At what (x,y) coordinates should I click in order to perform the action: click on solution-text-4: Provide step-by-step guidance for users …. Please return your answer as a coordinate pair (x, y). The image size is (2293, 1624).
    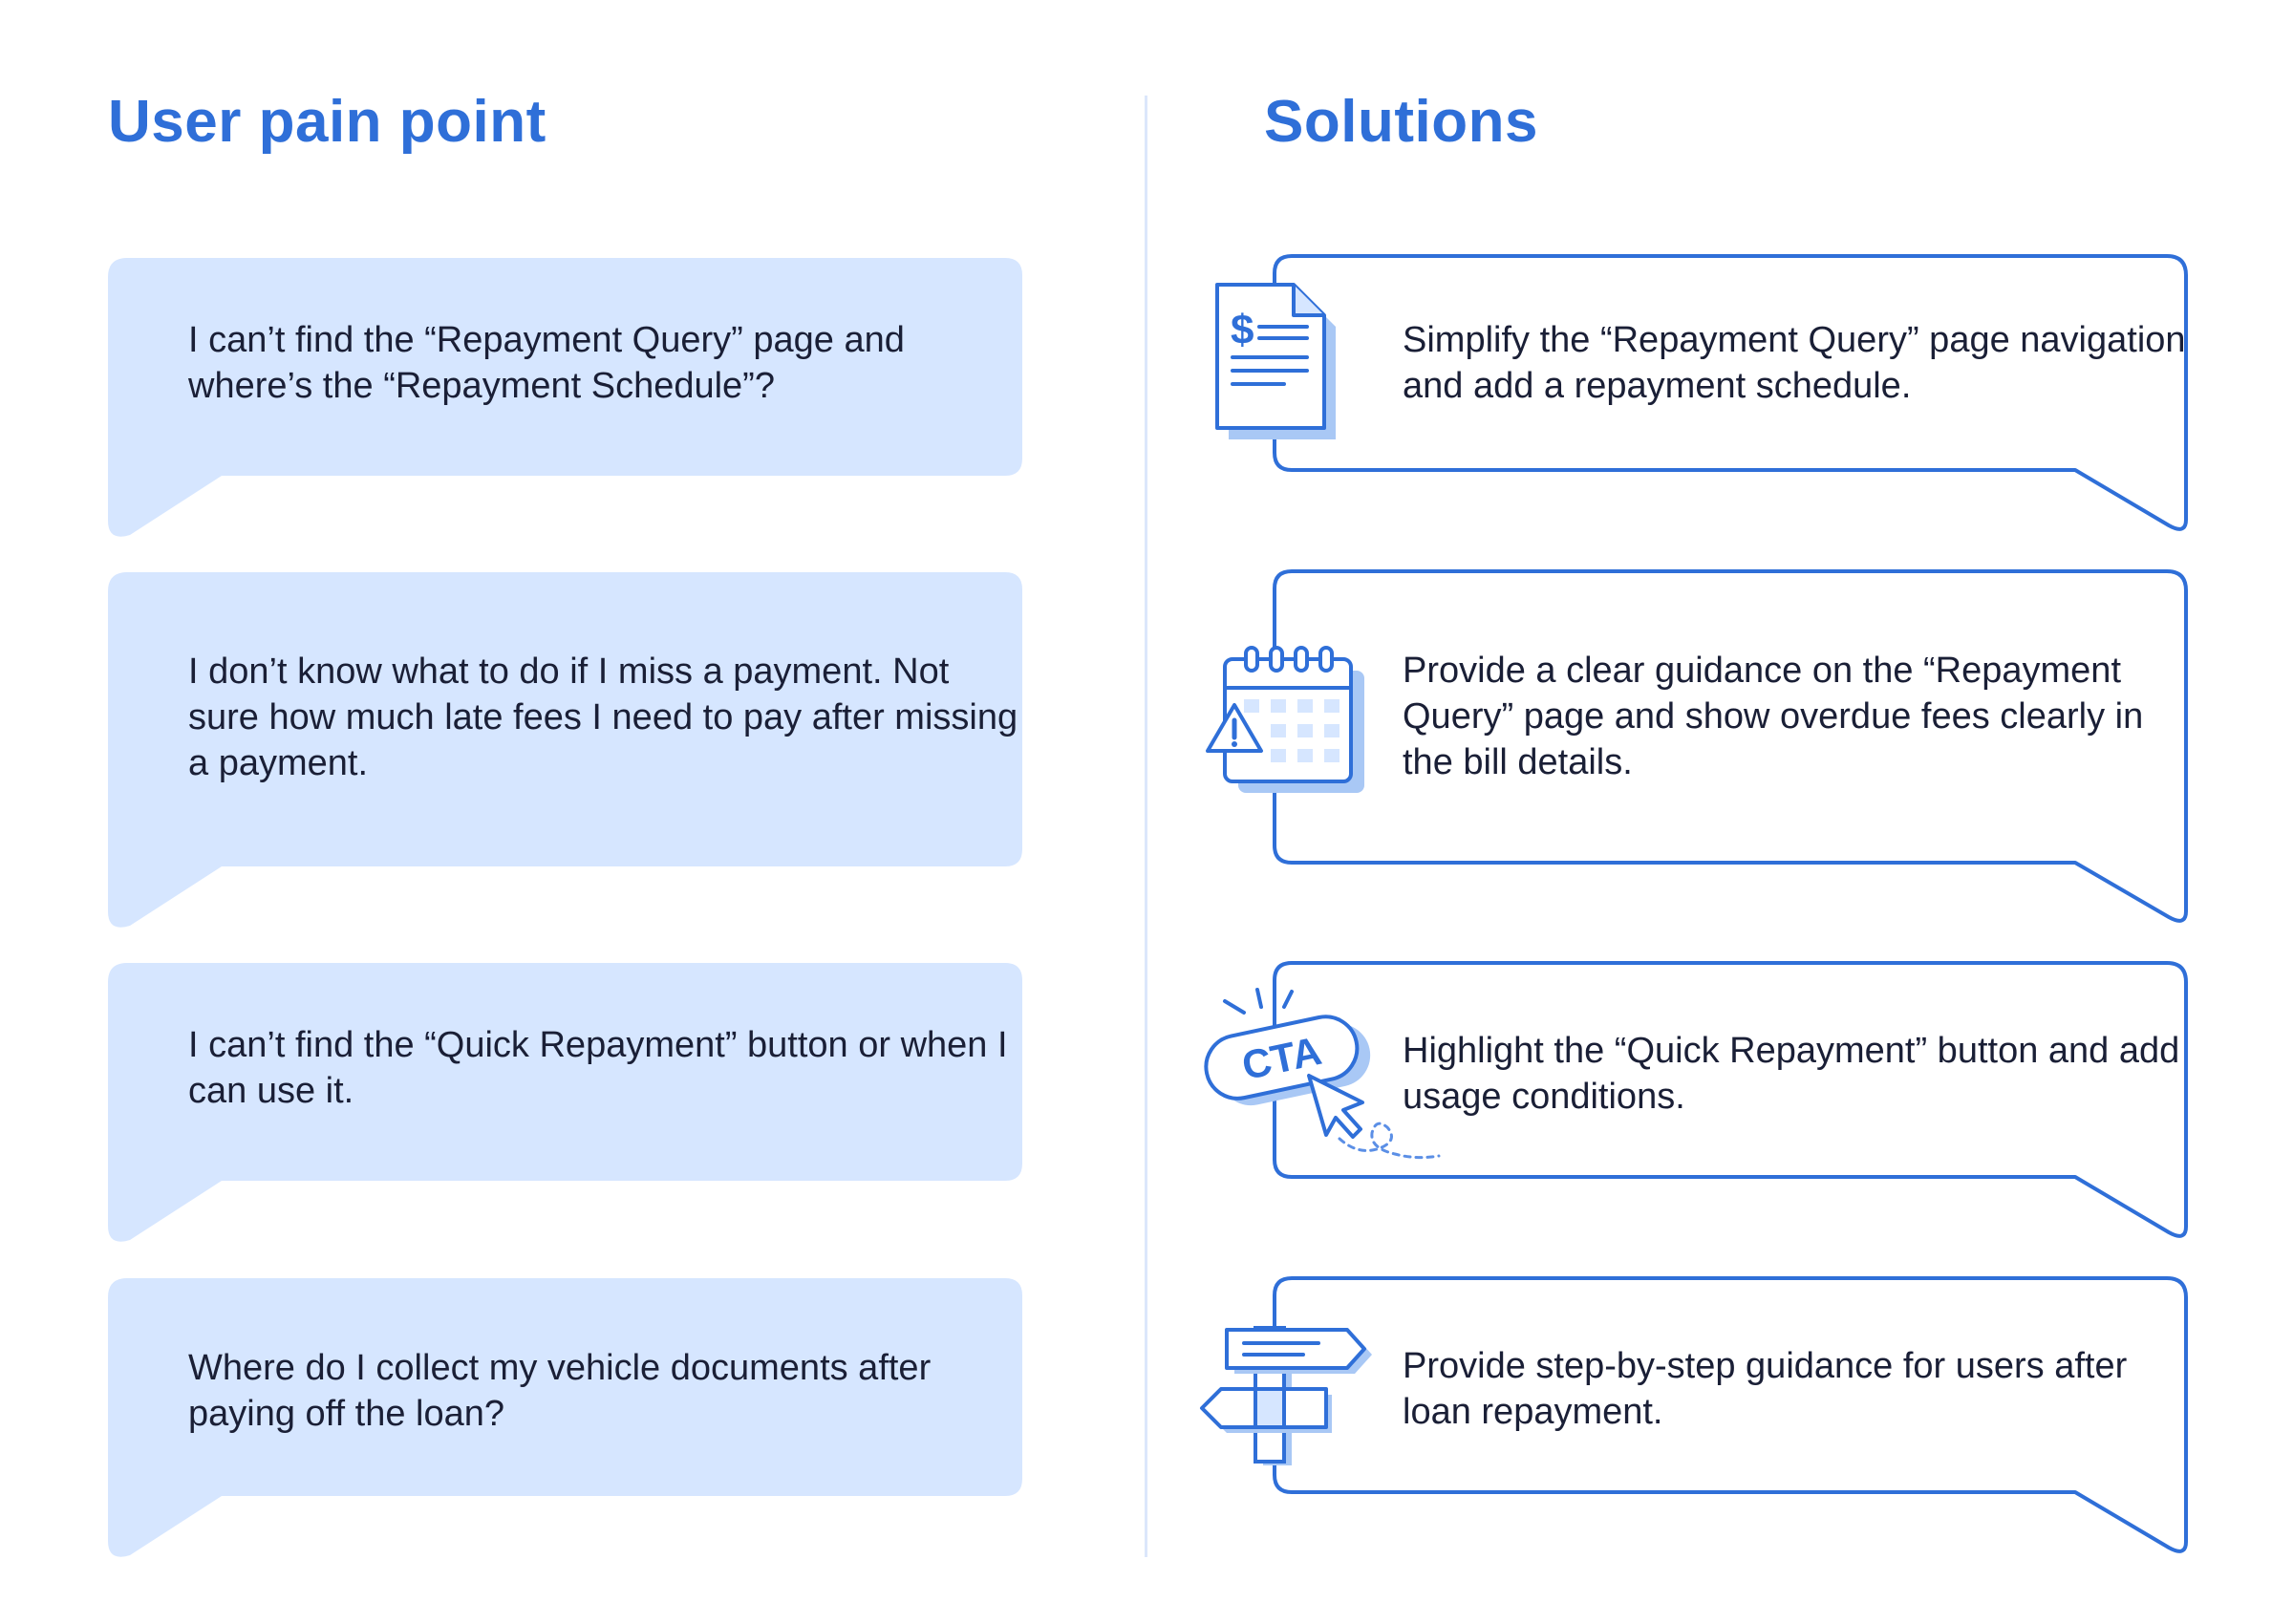
    Looking at the image, I should click on (1765, 1389).